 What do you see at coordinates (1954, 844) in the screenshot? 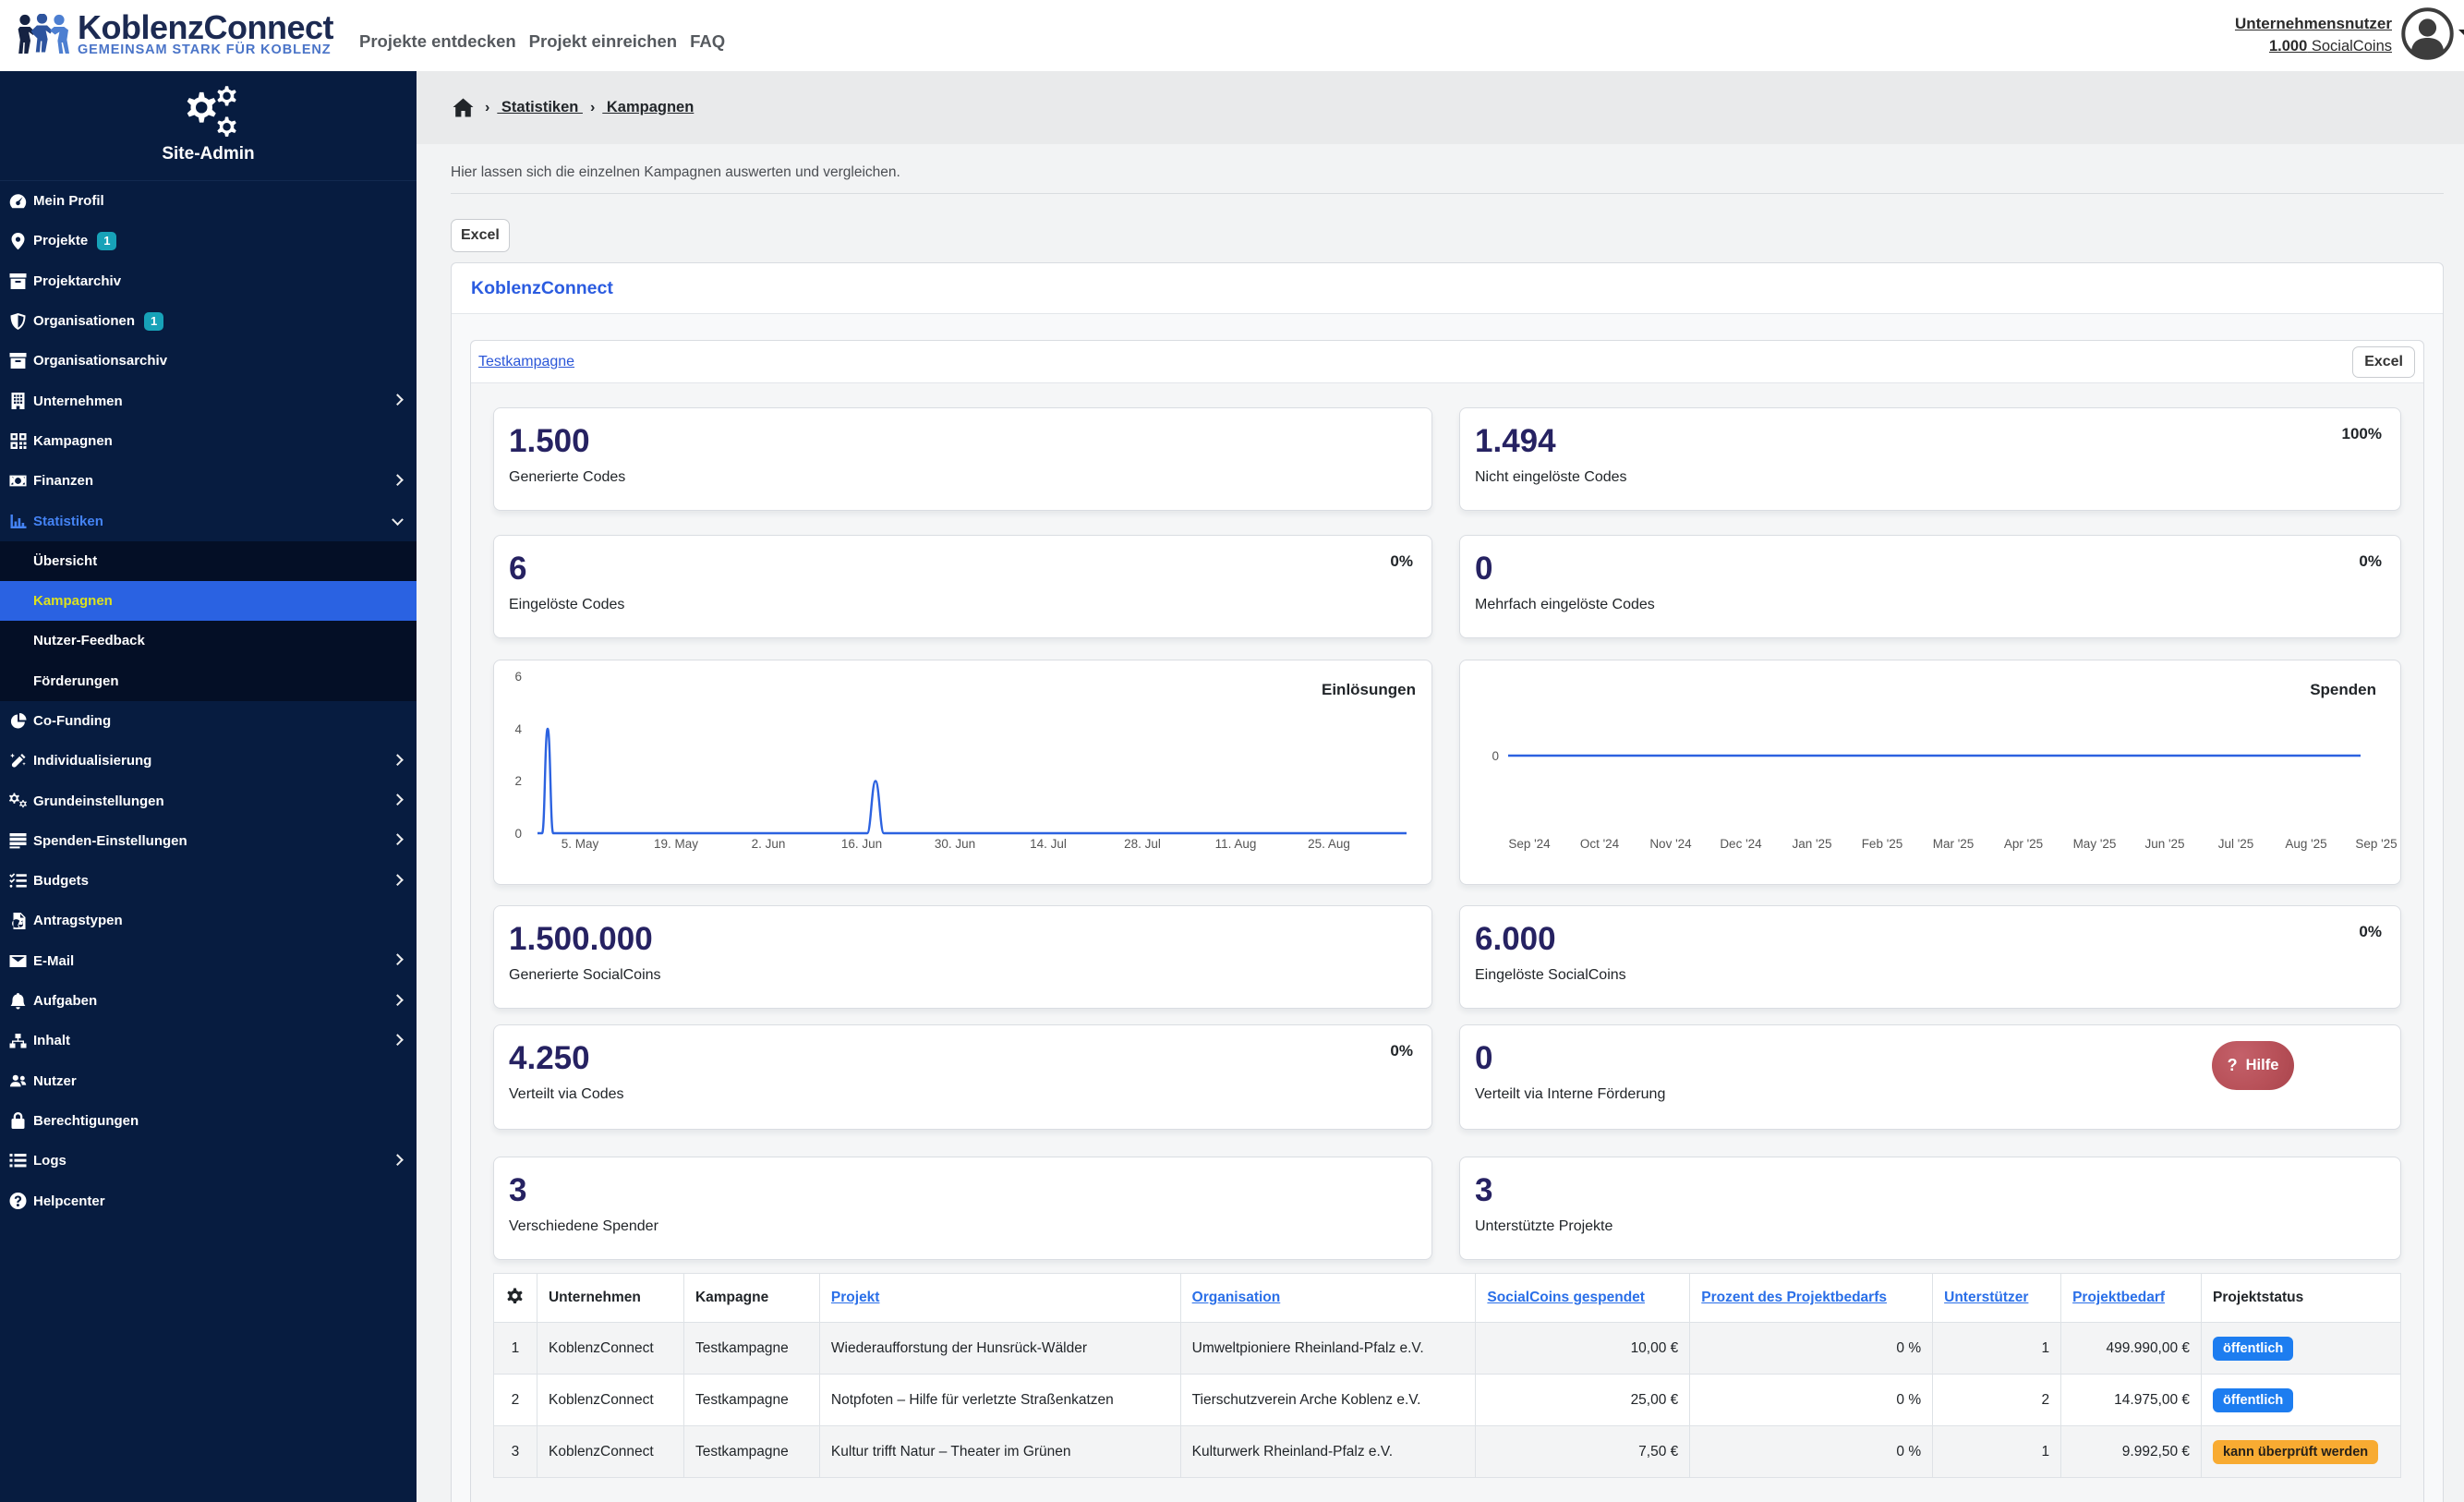
I see `svg-text: Mar '25` at bounding box center [1954, 844].